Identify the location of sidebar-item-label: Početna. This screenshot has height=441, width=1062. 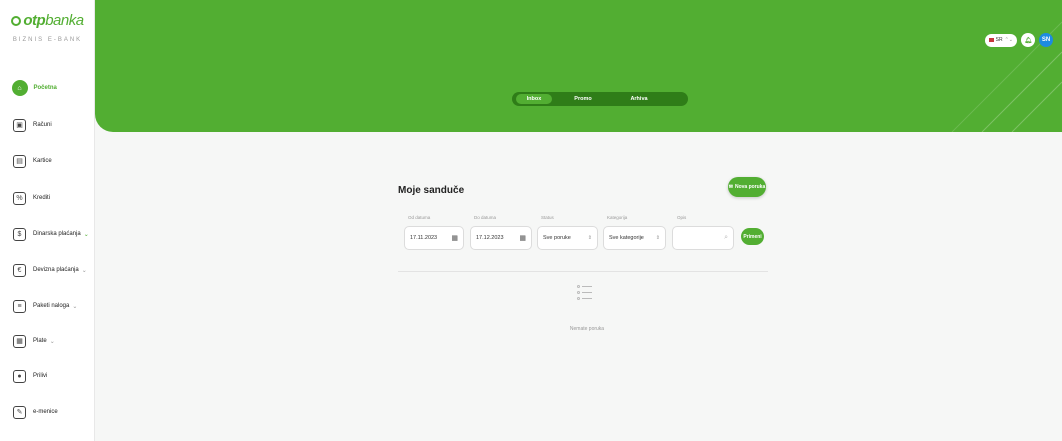
(45, 88).